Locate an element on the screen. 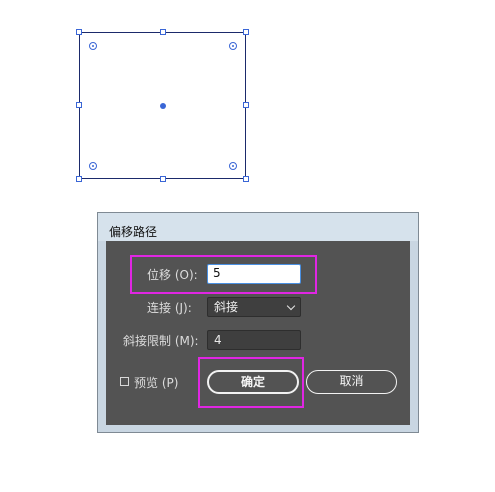  miter-limit-label: 斜接限制 (M): is located at coordinates (161, 341).